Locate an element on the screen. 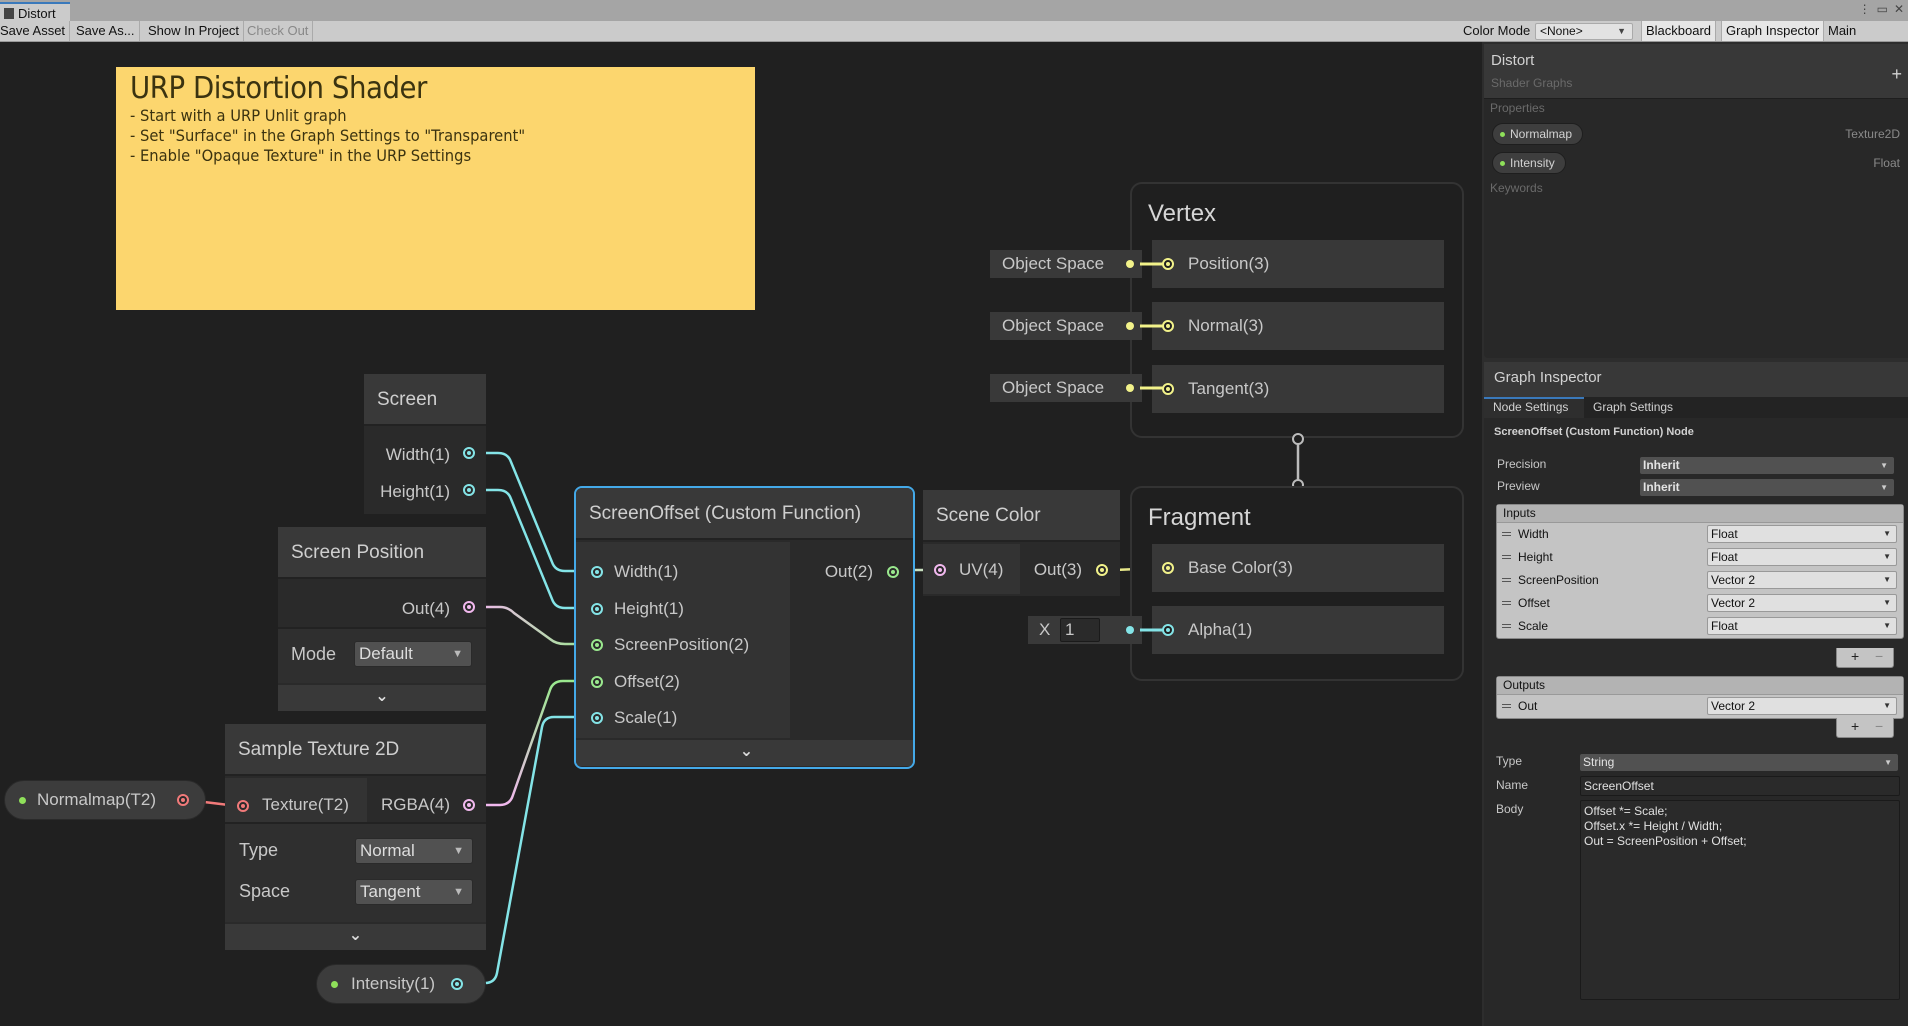 The image size is (1908, 1026). output-row: Out Vector 2 ▼ is located at coordinates (1700, 706).